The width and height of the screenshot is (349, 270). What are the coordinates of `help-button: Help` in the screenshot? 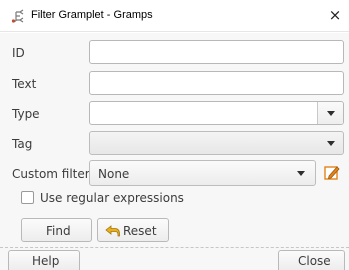 It's located at (44, 260).